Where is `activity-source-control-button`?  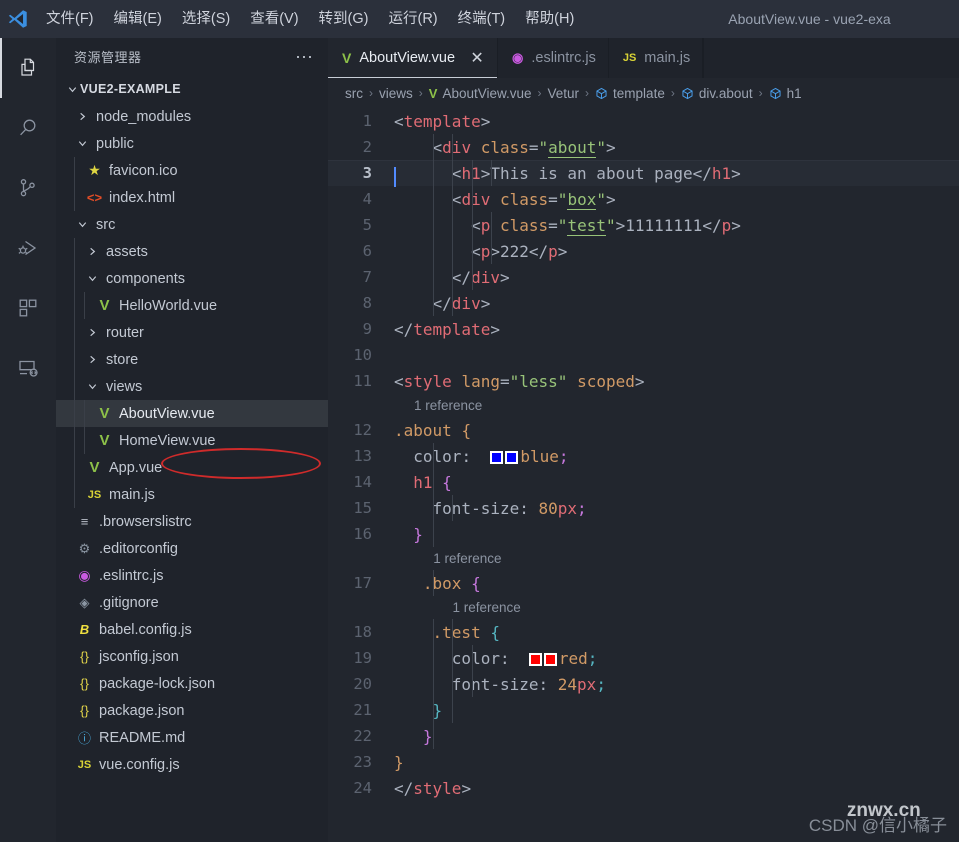 activity-source-control-button is located at coordinates (28, 188).